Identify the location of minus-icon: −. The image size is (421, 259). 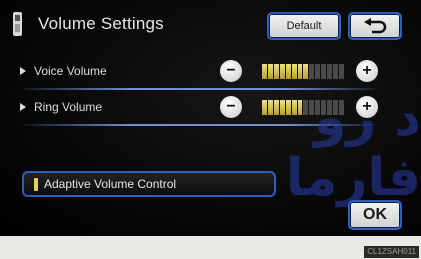
(231, 70).